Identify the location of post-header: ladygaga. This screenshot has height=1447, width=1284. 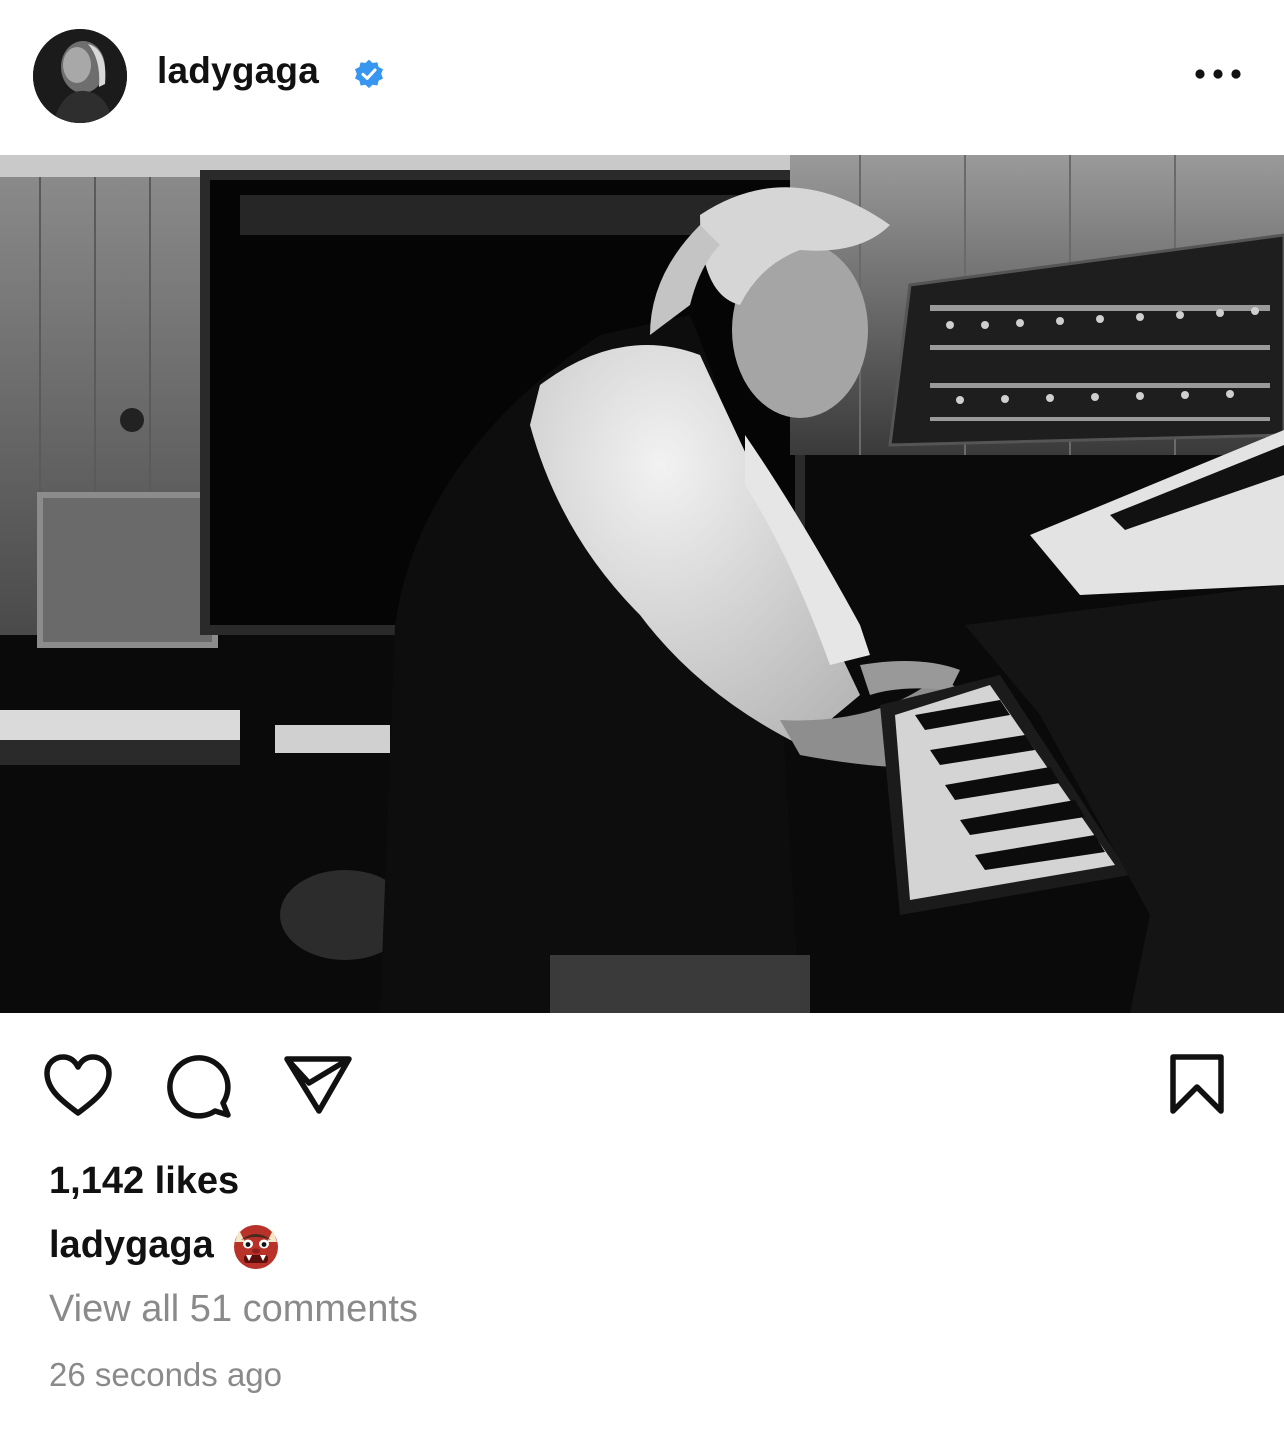
(642, 77).